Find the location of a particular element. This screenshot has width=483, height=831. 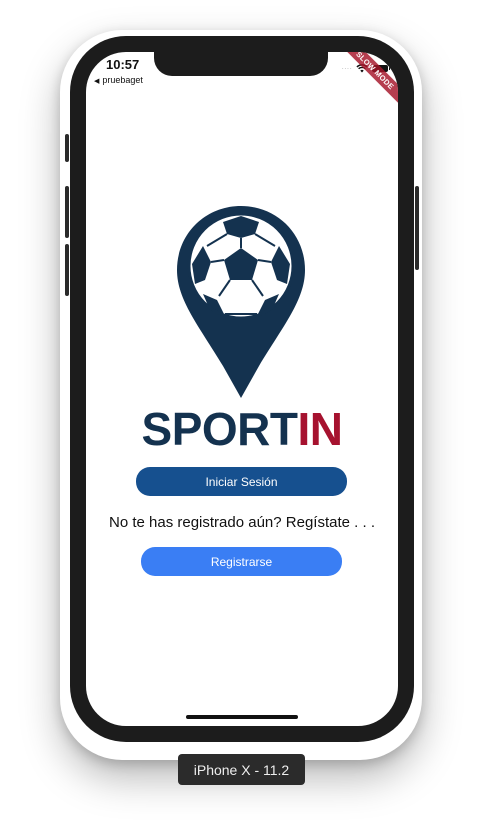

volume-down-button is located at coordinates (67, 270).